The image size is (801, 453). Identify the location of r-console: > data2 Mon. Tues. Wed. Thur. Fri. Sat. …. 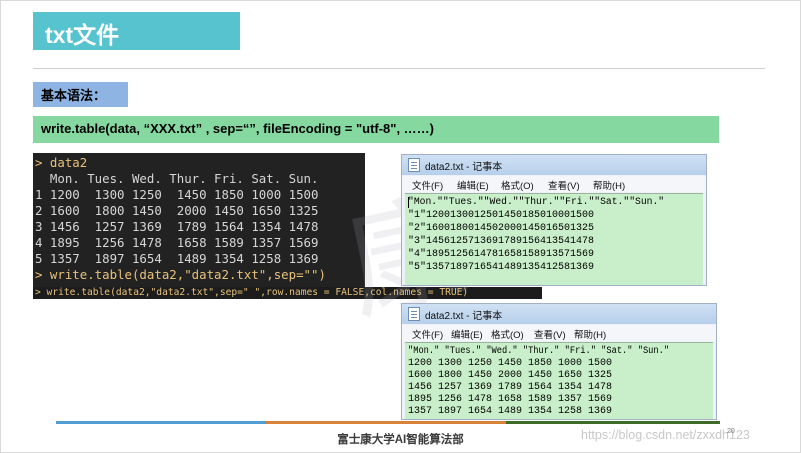
(199, 220).